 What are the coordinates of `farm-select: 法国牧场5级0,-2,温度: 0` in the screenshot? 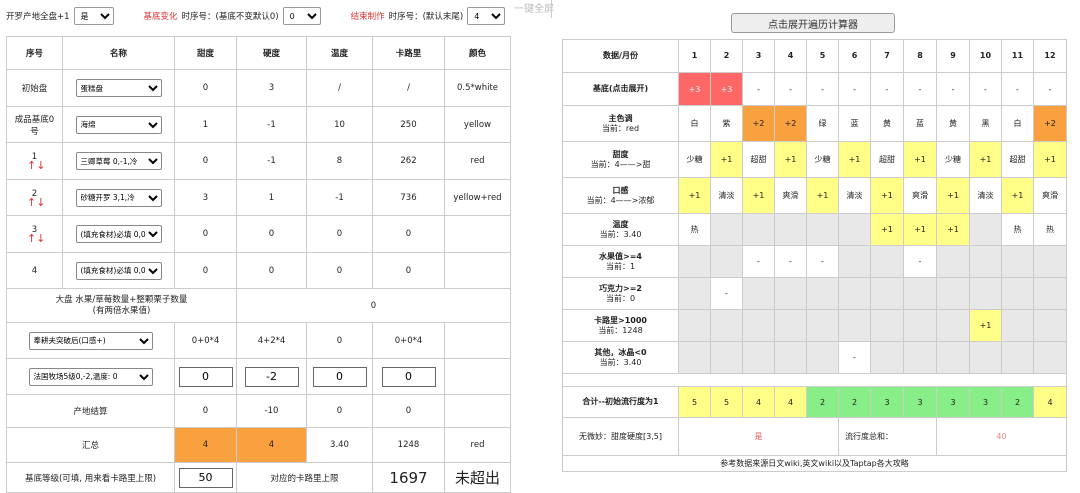 It's located at (90, 376).